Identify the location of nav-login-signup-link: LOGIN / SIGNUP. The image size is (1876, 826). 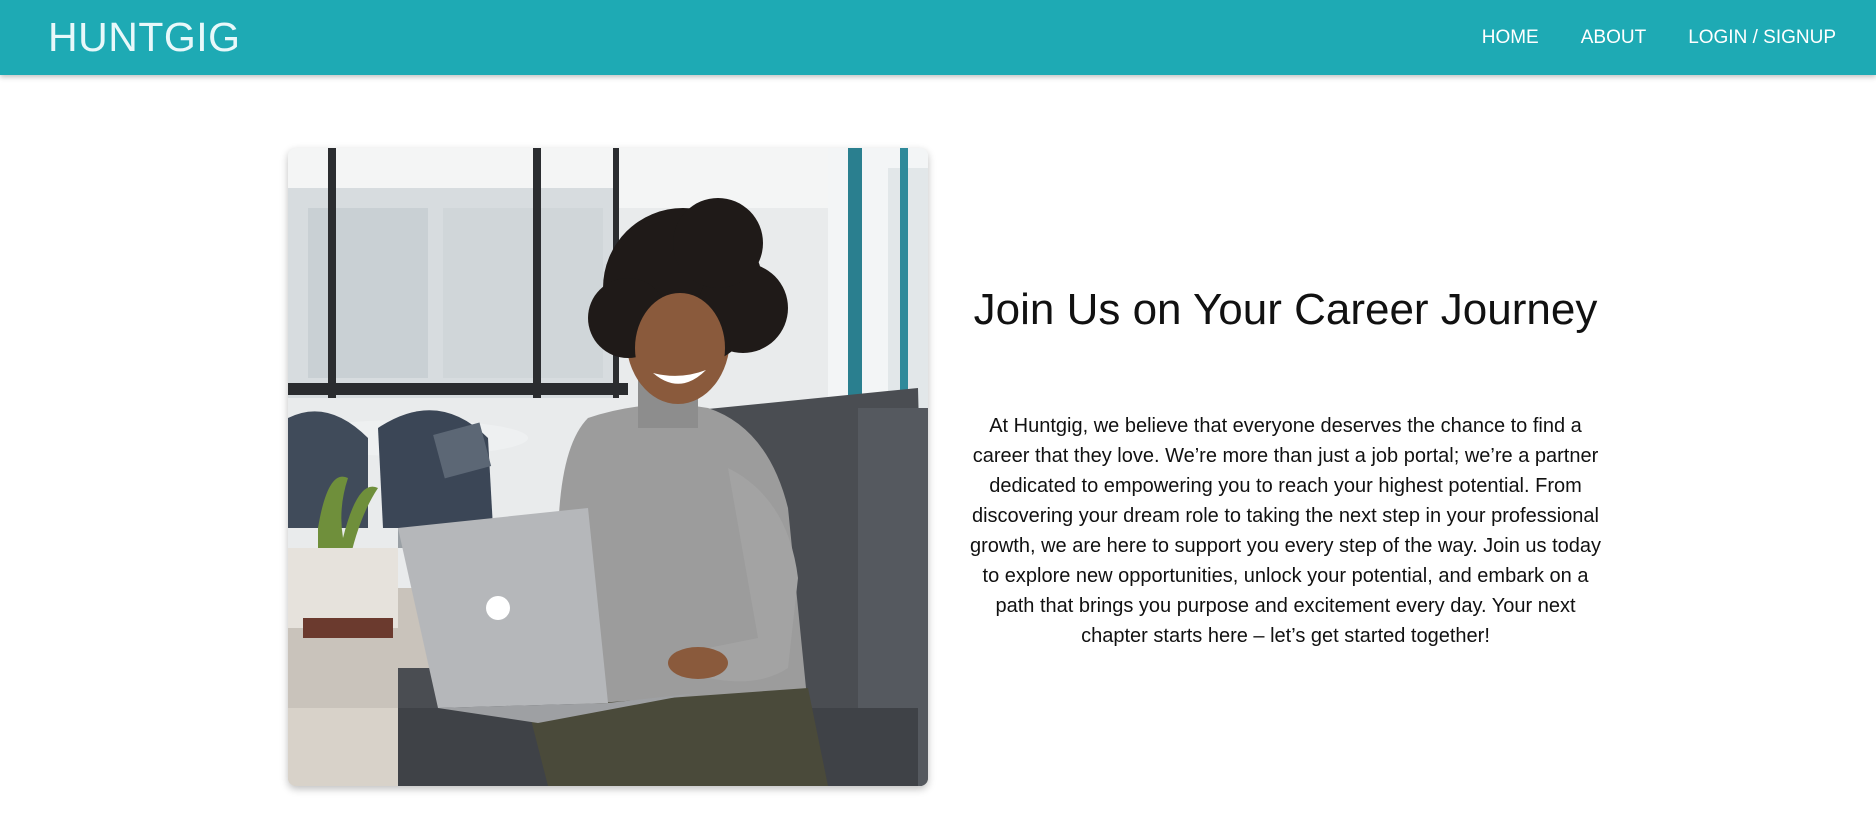
(1762, 38).